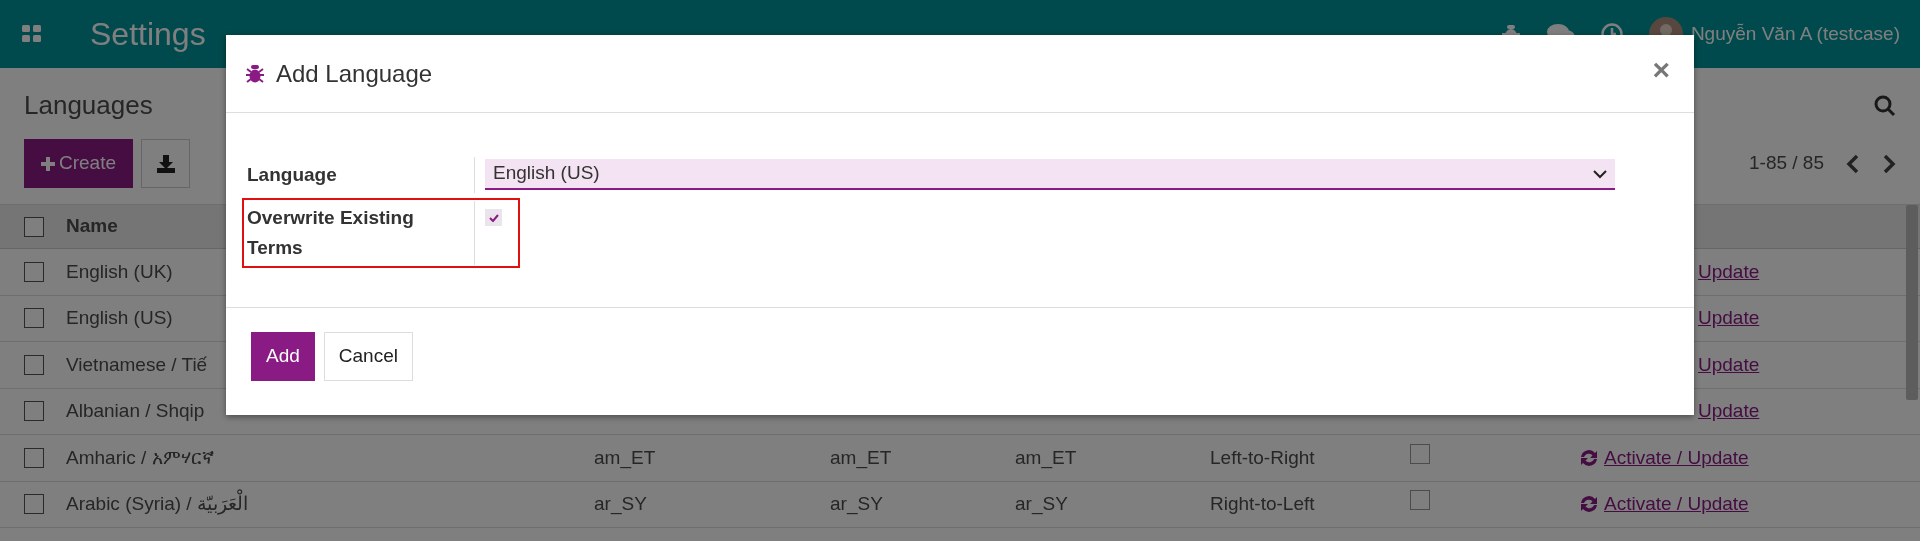  I want to click on dialog-title: Add Language, so click(354, 73).